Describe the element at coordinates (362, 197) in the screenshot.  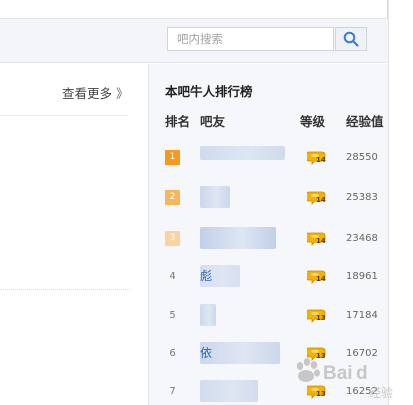
I see `exp-value: 25383` at that location.